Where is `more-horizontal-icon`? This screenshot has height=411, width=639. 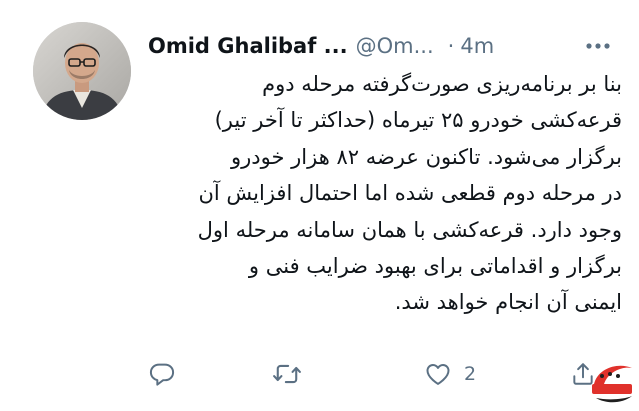
more-horizontal-icon is located at coordinates (598, 46).